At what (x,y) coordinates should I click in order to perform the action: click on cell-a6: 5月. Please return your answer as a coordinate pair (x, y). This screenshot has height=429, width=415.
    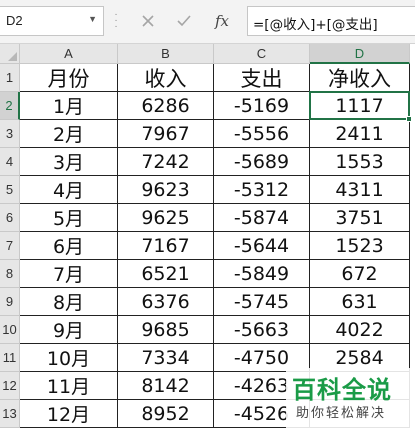
    Looking at the image, I should click on (69, 218).